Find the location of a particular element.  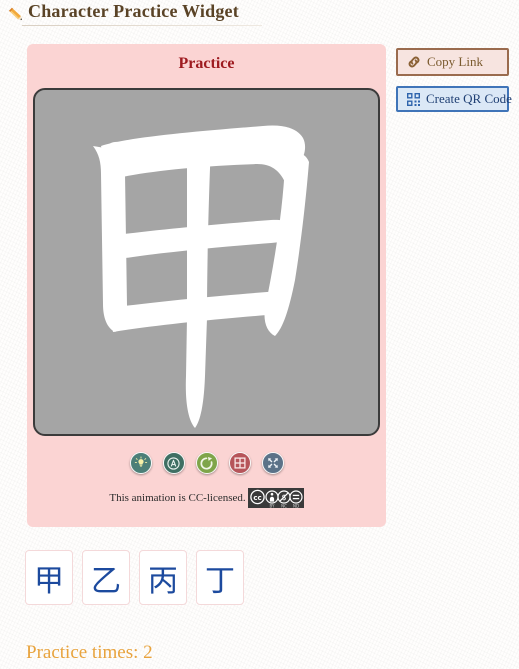

practice-times-label: Practice times: 2 is located at coordinates (89, 652).